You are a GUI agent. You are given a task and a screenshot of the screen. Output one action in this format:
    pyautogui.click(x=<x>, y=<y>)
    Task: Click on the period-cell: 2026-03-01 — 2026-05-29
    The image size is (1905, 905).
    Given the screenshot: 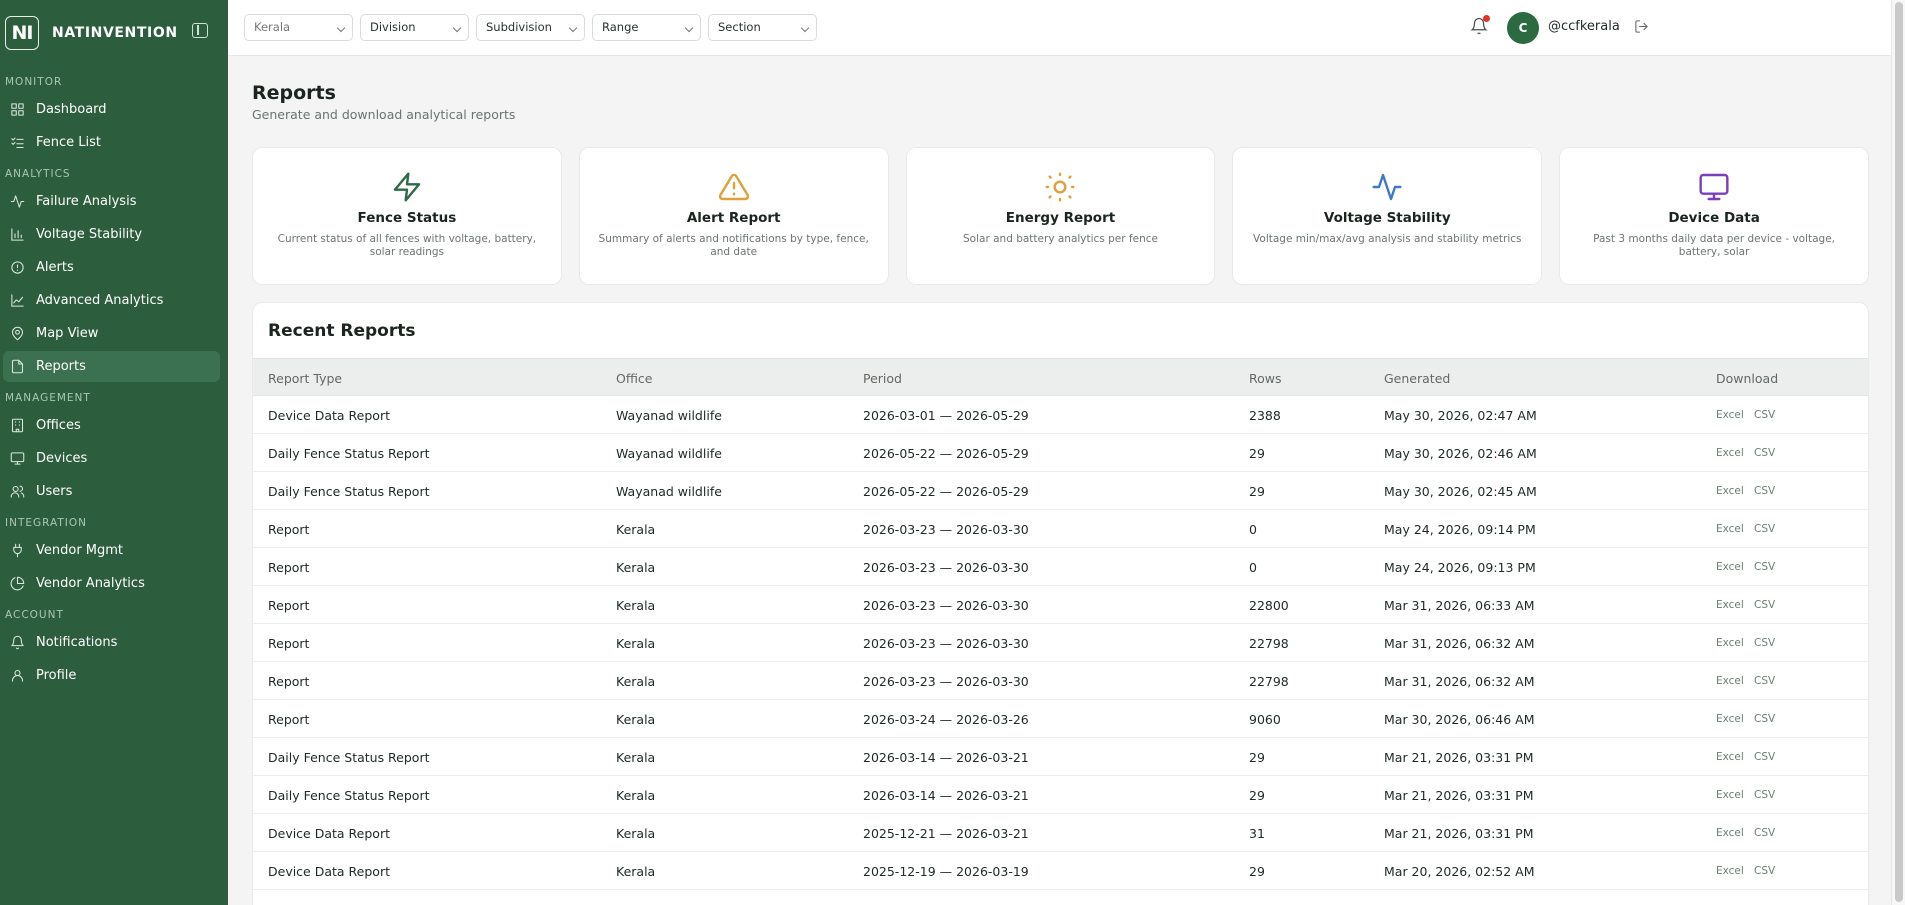 What is the action you would take?
    pyautogui.click(x=946, y=415)
    